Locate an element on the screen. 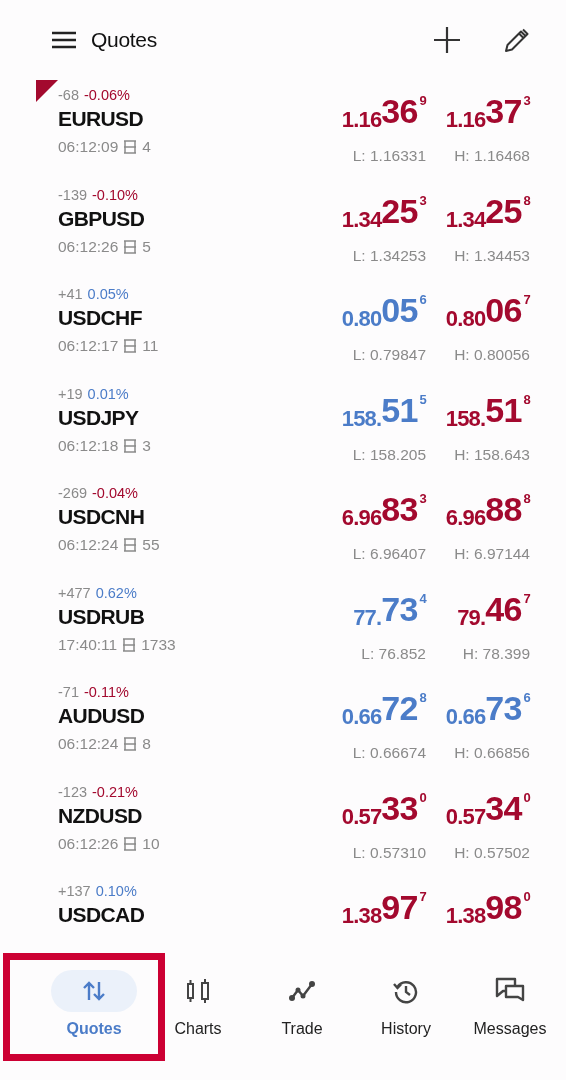  change-points: -123 is located at coordinates (73, 791).